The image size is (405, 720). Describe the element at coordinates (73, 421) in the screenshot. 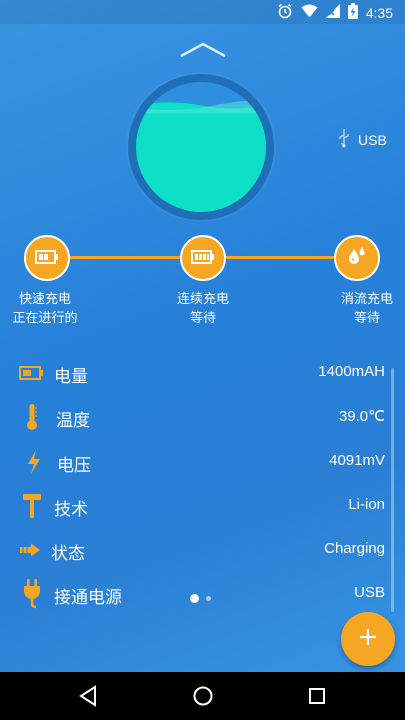

I see `info-label: 温度` at that location.